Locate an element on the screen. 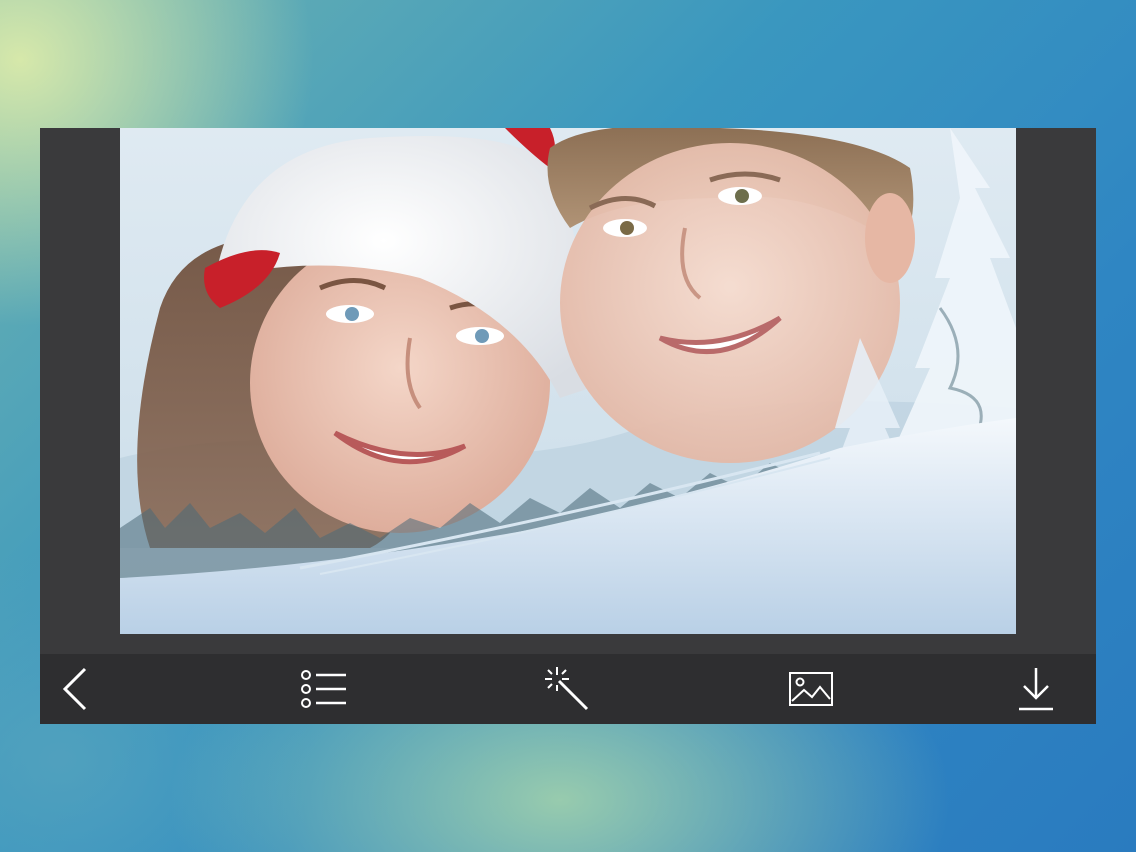 The image size is (1136, 852). magic-wand-icon is located at coordinates (567, 689).